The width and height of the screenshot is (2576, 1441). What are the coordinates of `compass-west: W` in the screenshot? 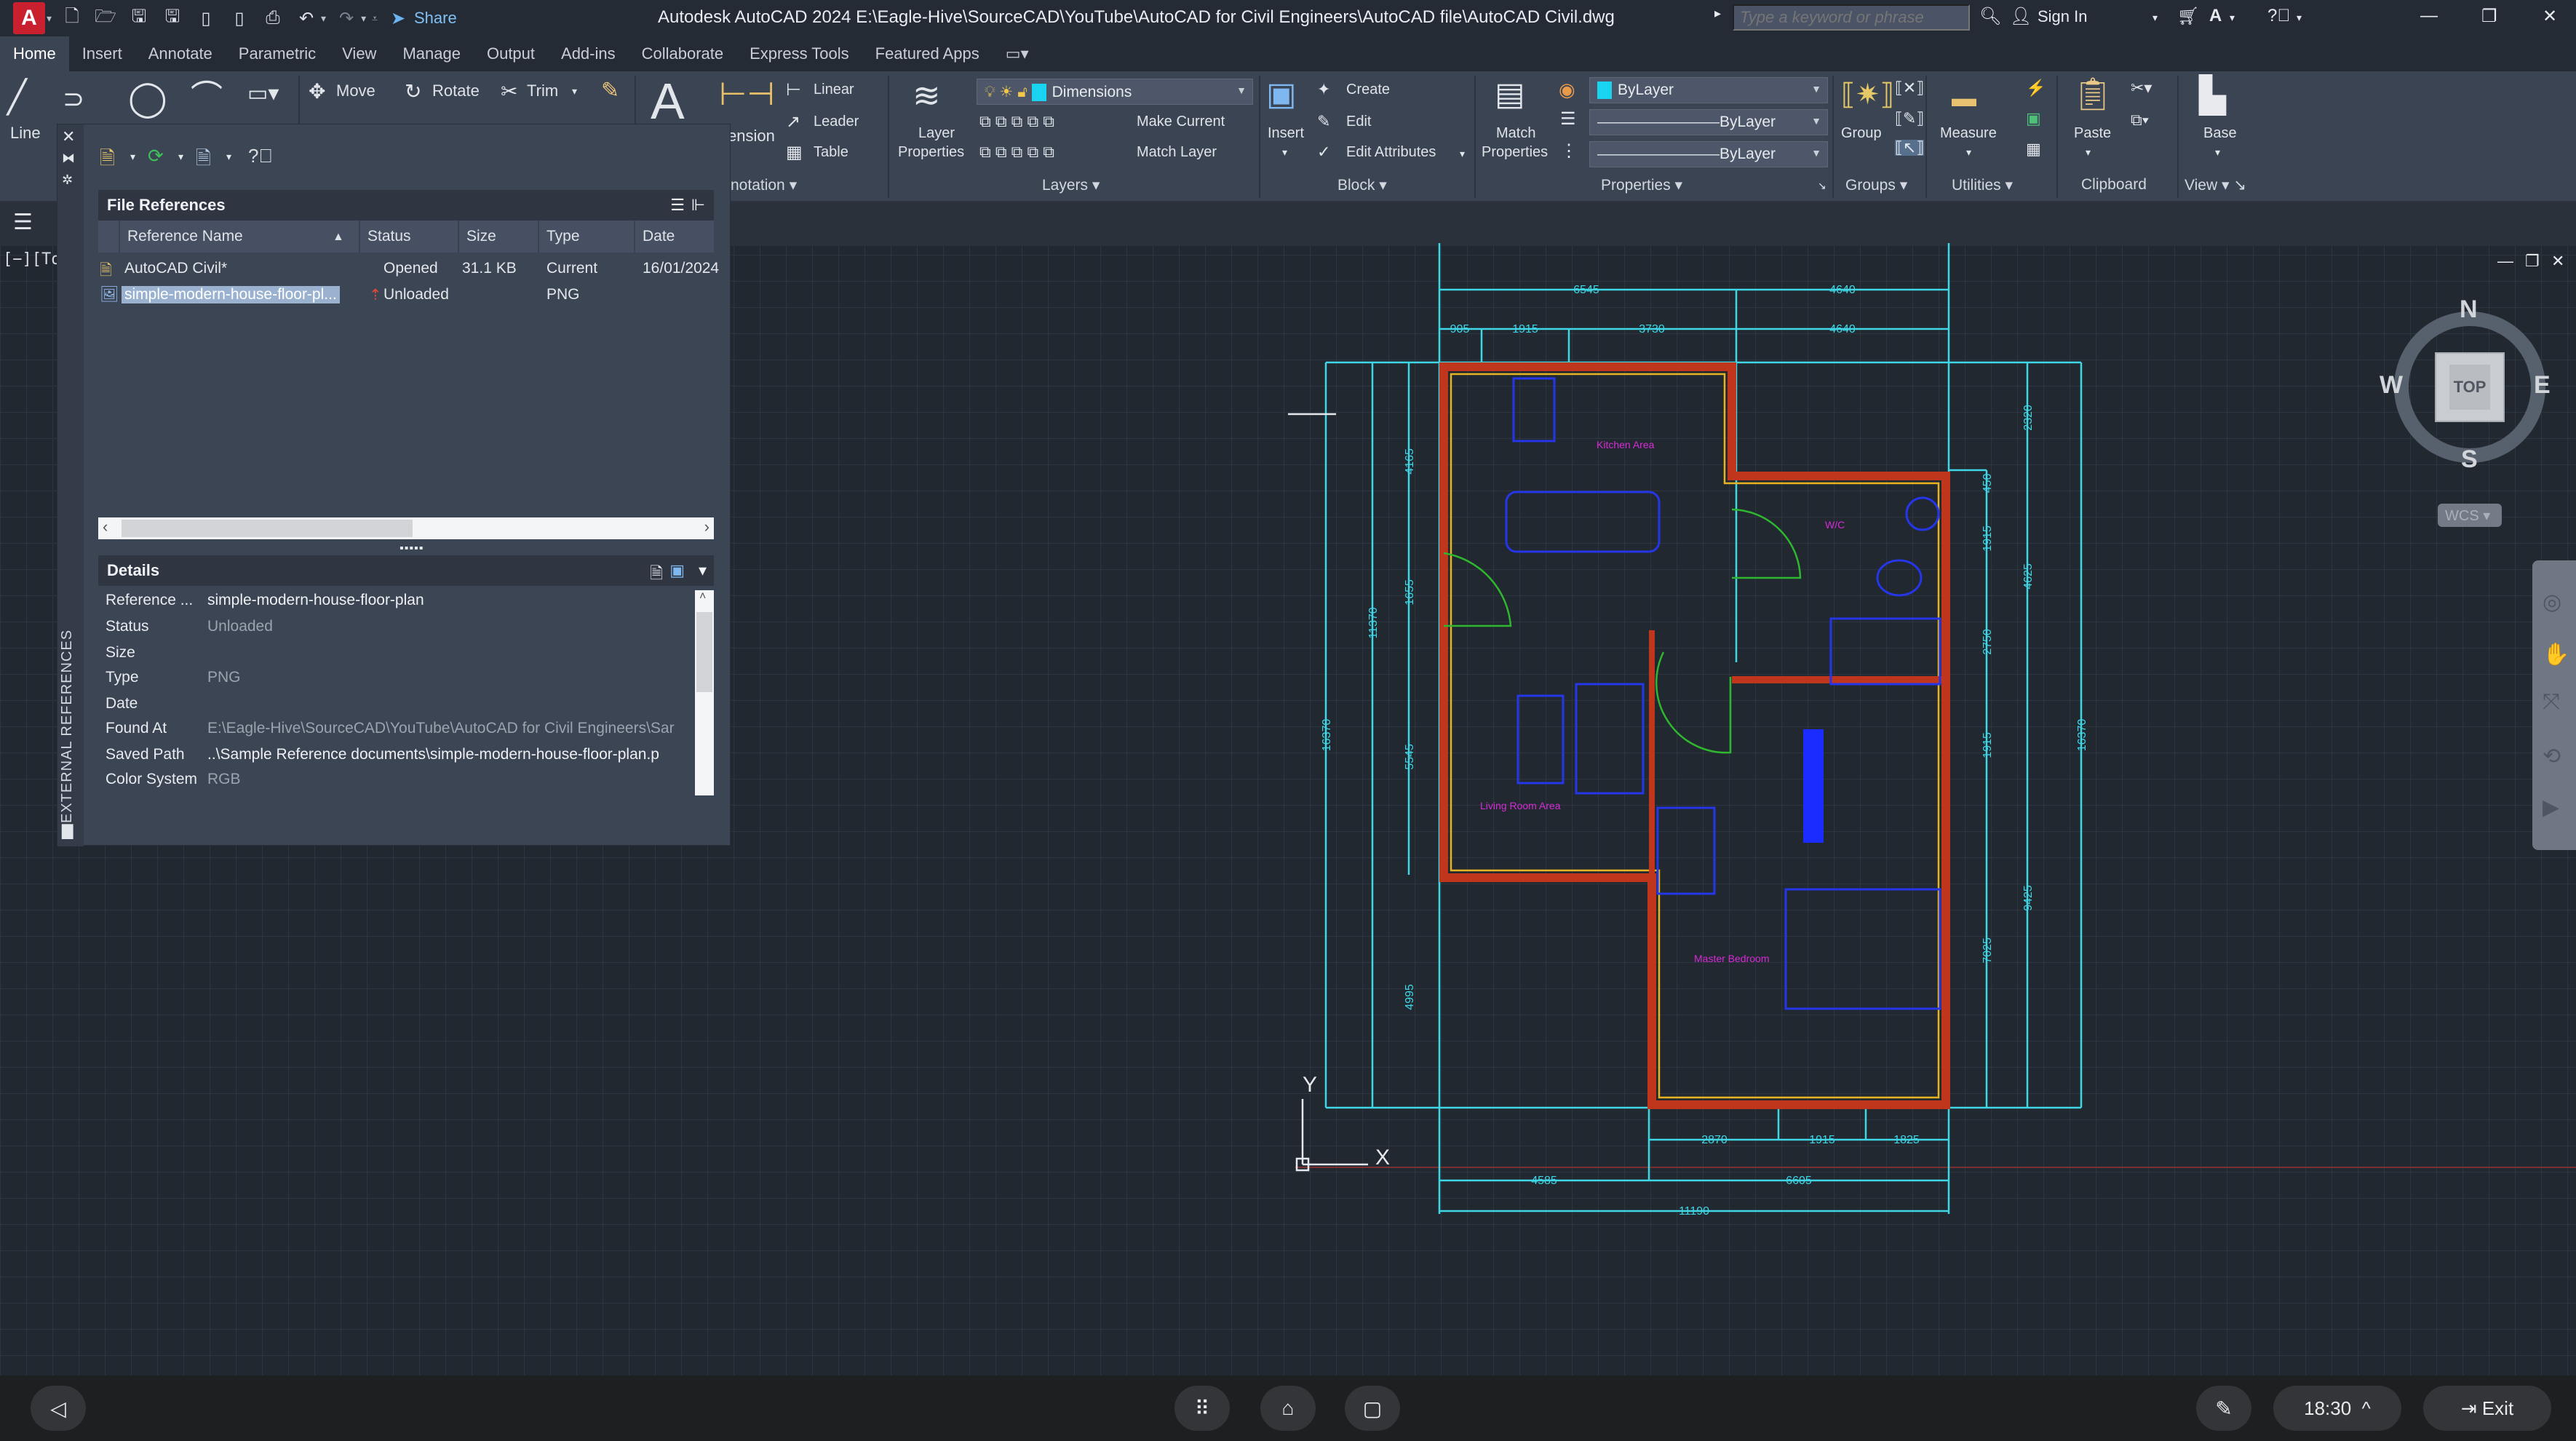 It's located at (2391, 385).